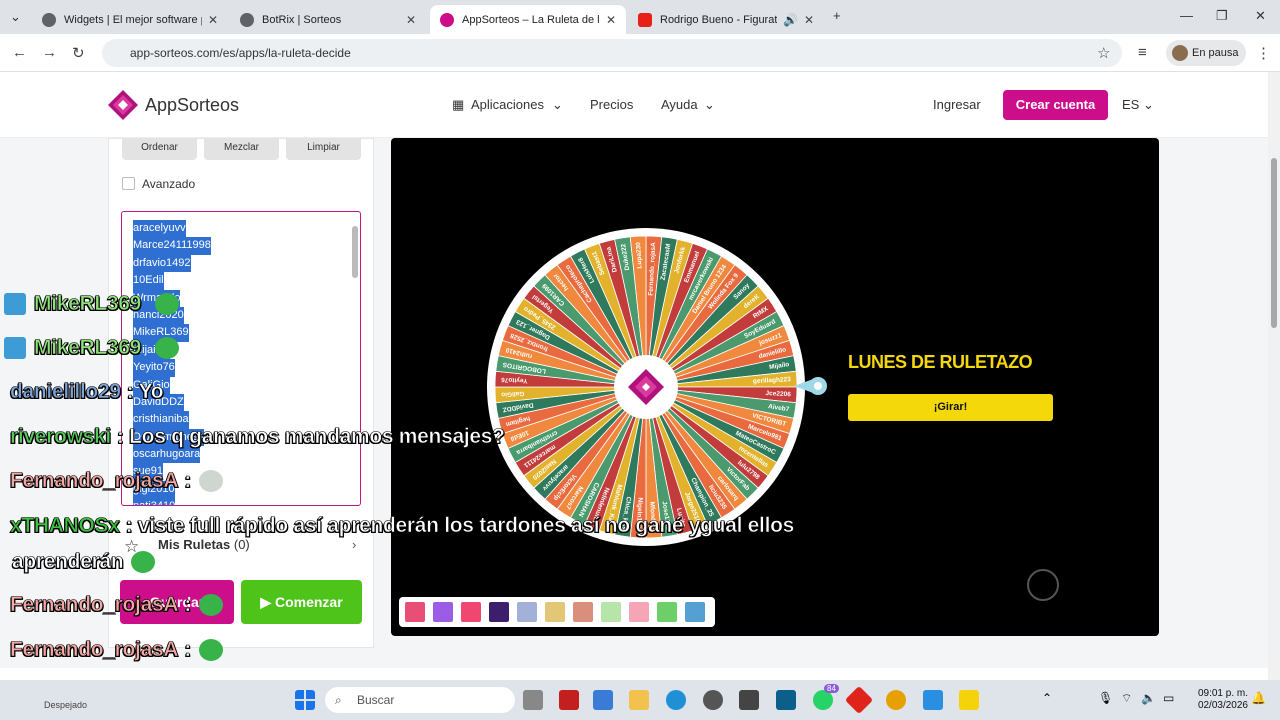 The height and width of the screenshot is (720, 1280). What do you see at coordinates (78, 53) in the screenshot?
I see `reload-icon: ↻` at bounding box center [78, 53].